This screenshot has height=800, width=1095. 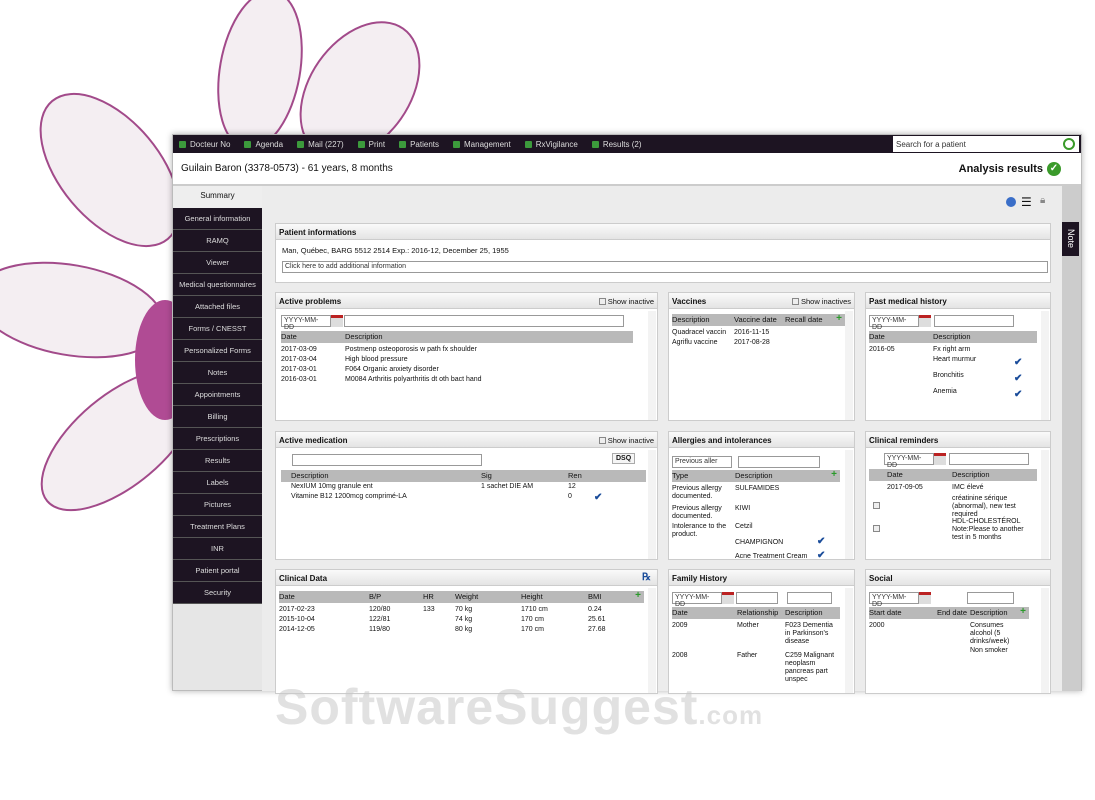 I want to click on sidebar-item: Results, so click(x=217, y=461).